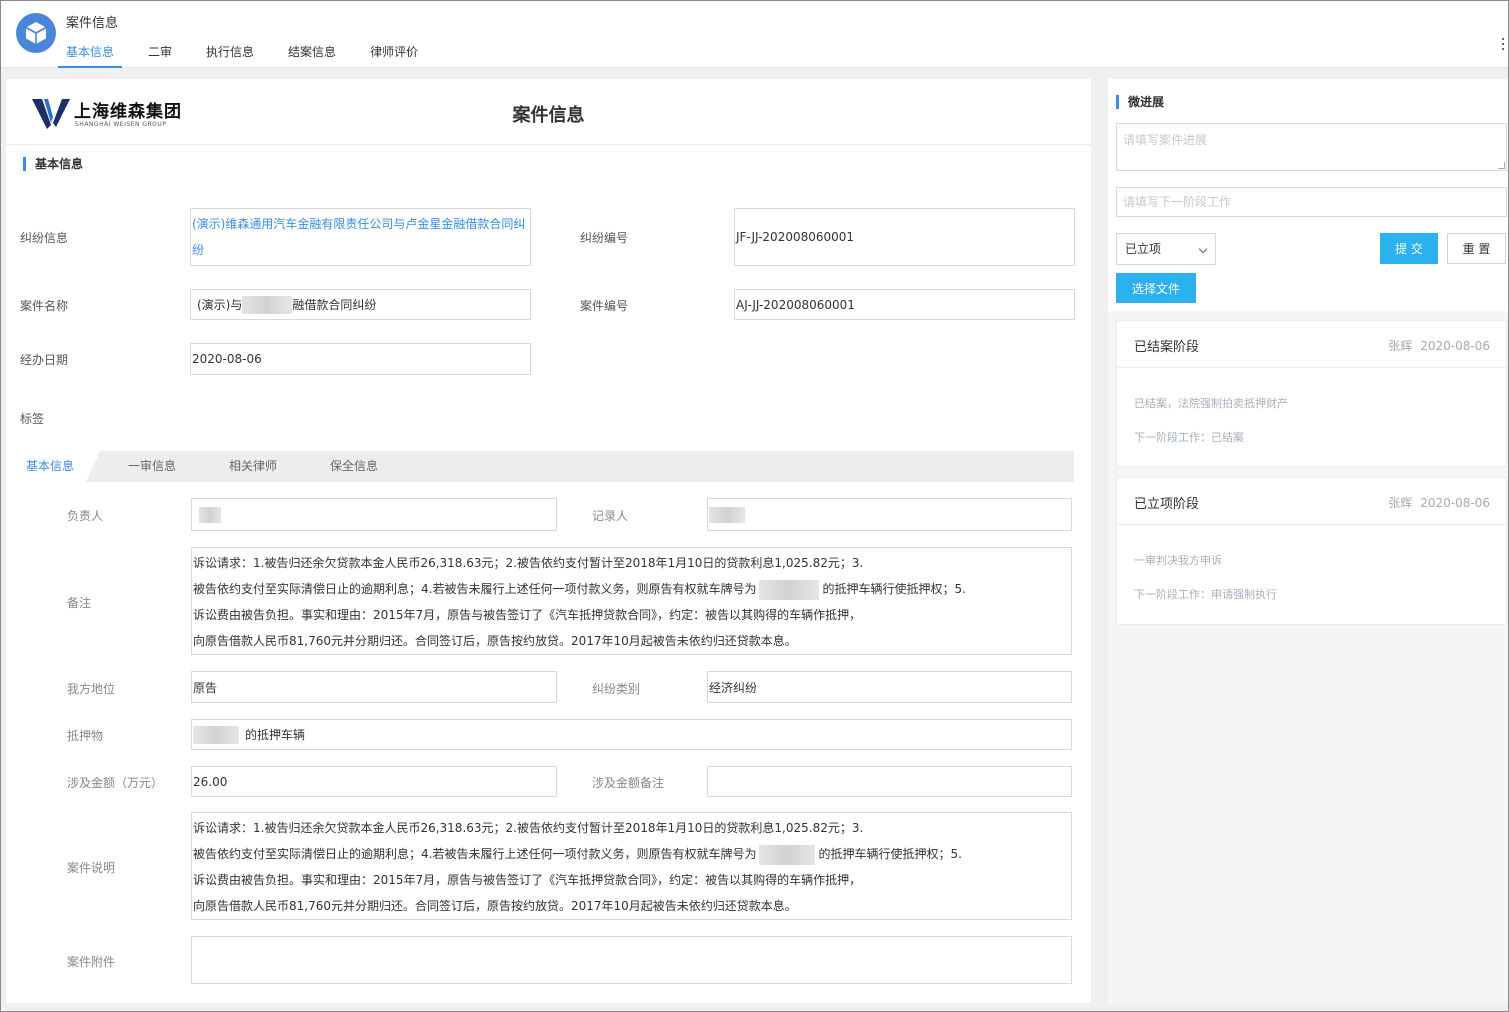 This screenshot has width=1509, height=1012. What do you see at coordinates (92, 23) in the screenshot?
I see `app-title: 案件信息` at bounding box center [92, 23].